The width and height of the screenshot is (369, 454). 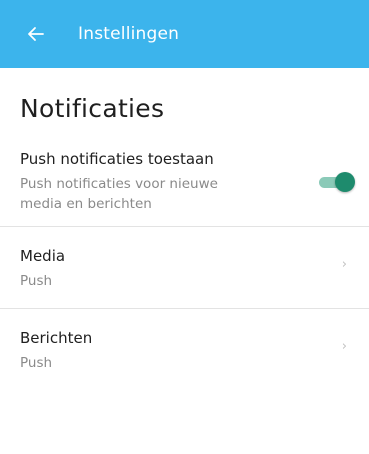 What do you see at coordinates (92, 108) in the screenshot?
I see `section-heading-notifications: Notificaties` at bounding box center [92, 108].